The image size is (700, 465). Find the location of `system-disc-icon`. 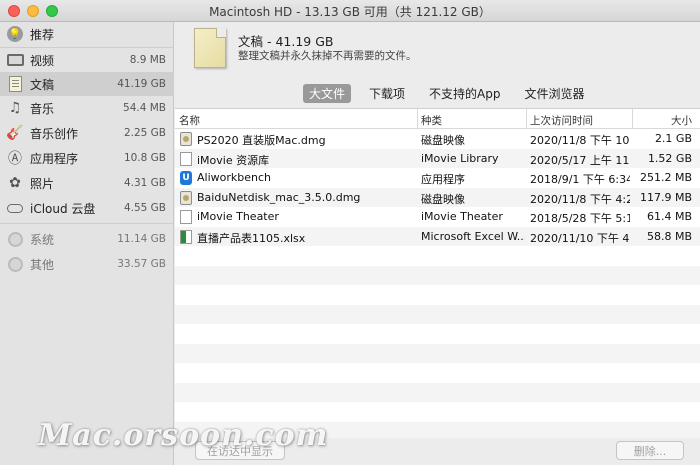

system-disc-icon is located at coordinates (15, 239).